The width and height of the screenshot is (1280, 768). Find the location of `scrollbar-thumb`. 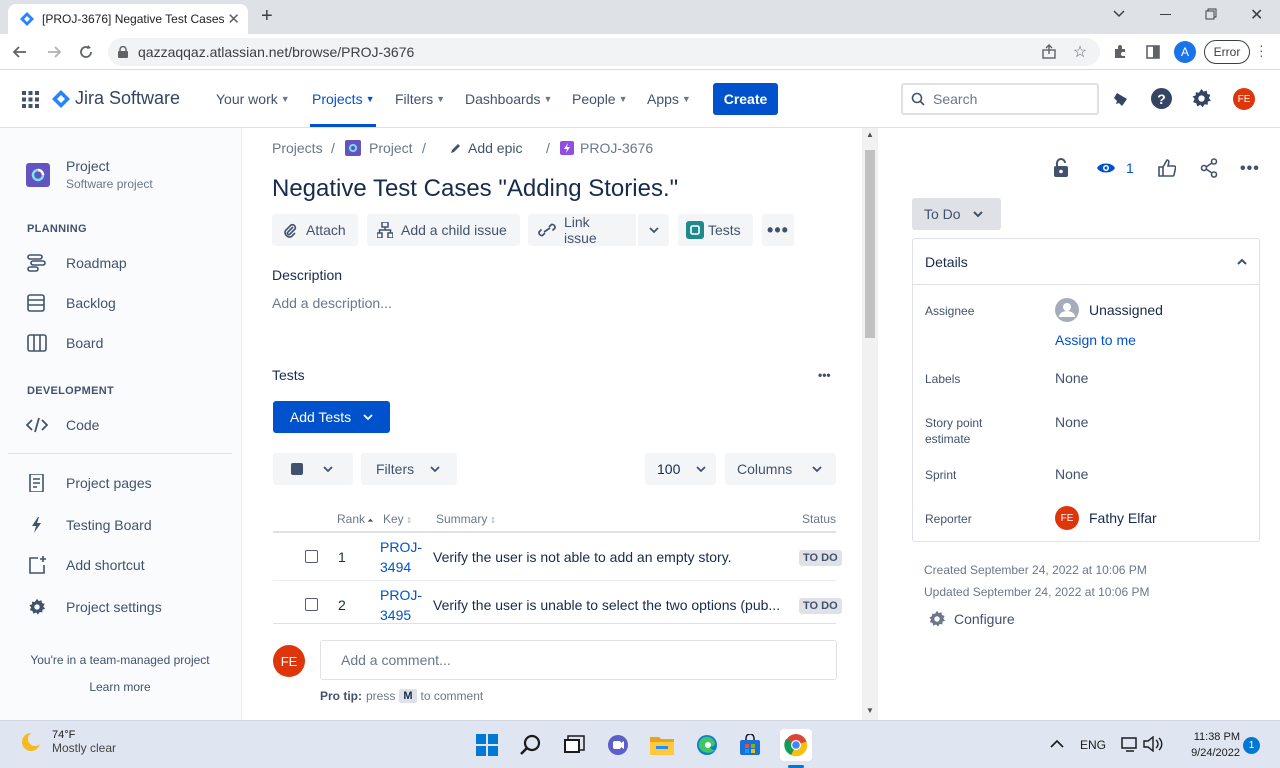

scrollbar-thumb is located at coordinates (870, 244).